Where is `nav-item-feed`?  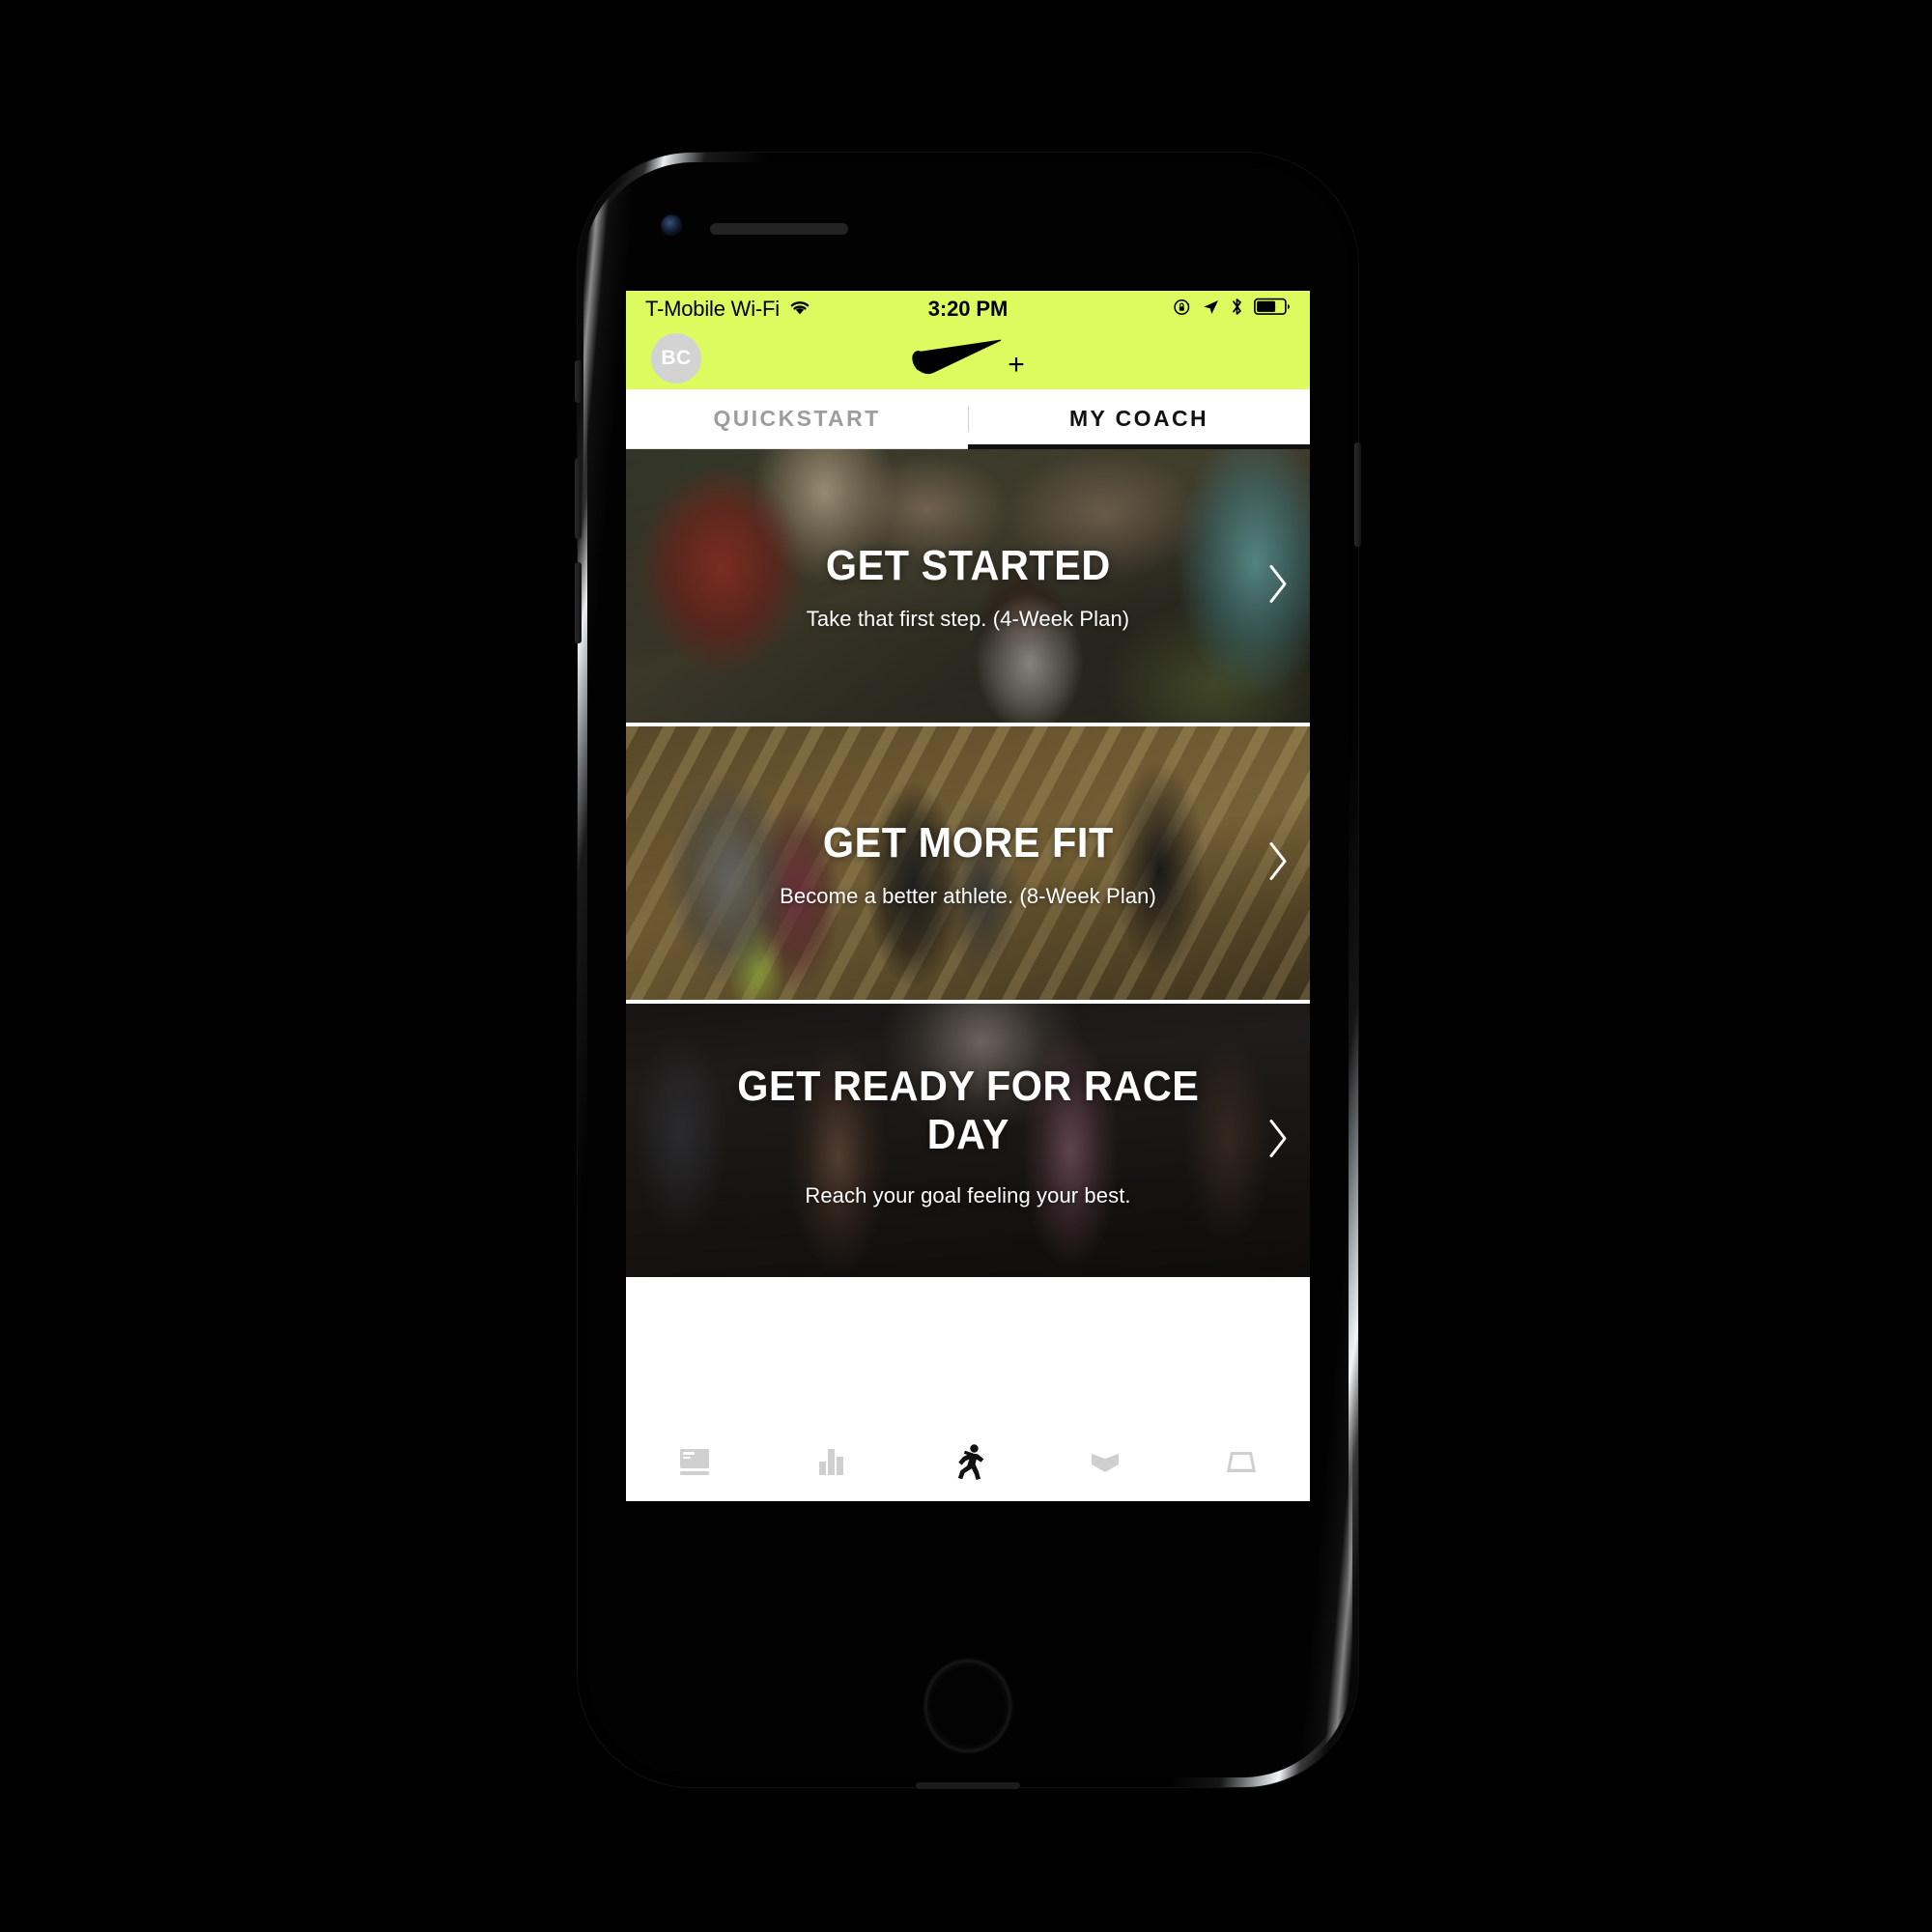 nav-item-feed is located at coordinates (694, 1463).